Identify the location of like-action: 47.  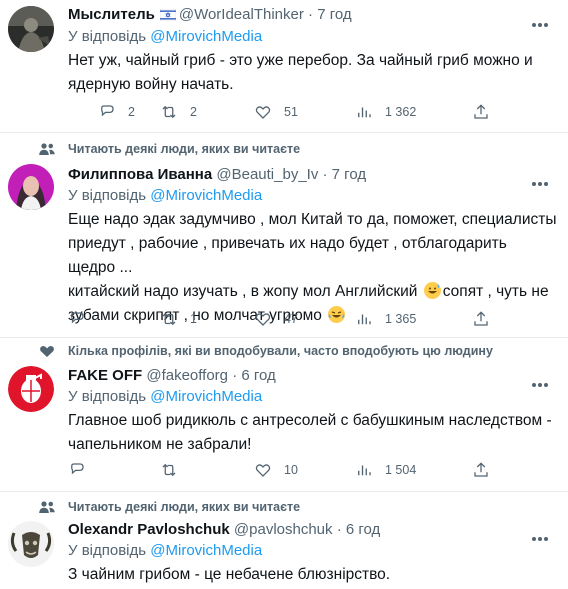
(276, 319).